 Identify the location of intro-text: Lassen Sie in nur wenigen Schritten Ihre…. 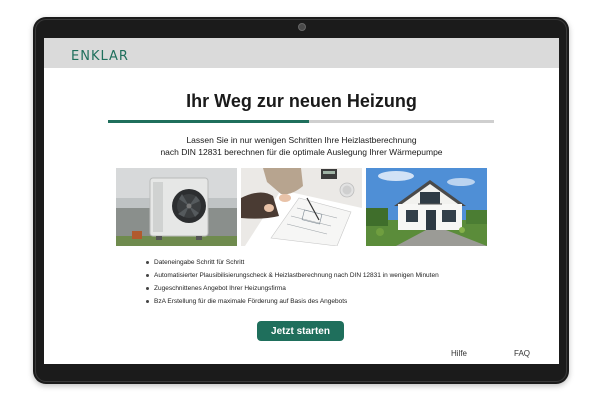
(301, 146).